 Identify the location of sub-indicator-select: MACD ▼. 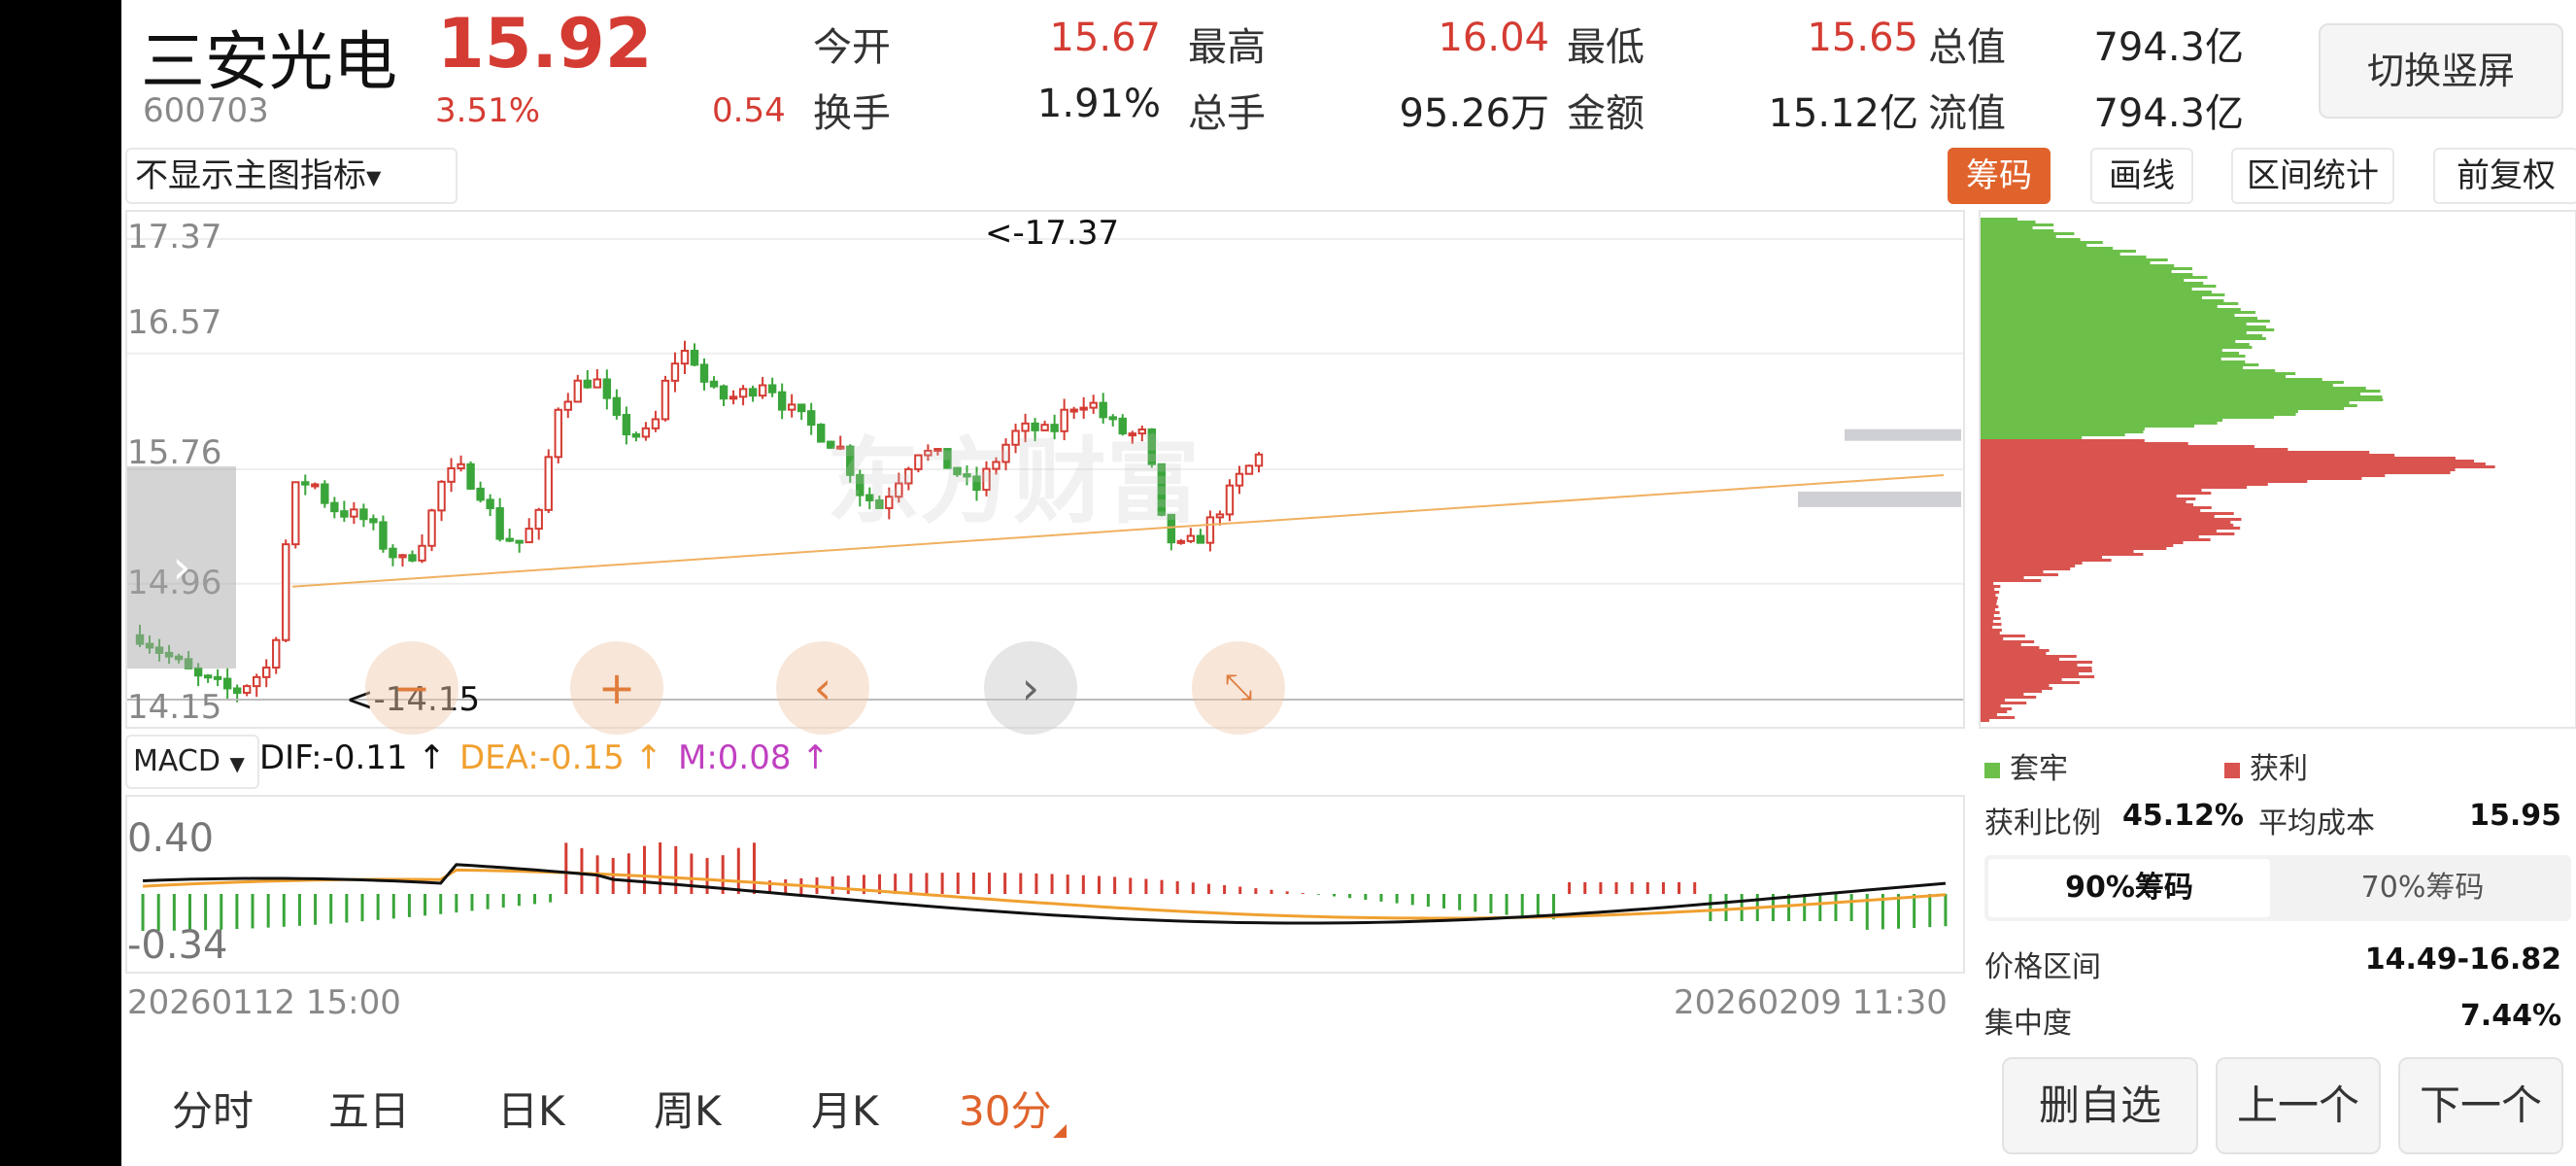
(192, 762).